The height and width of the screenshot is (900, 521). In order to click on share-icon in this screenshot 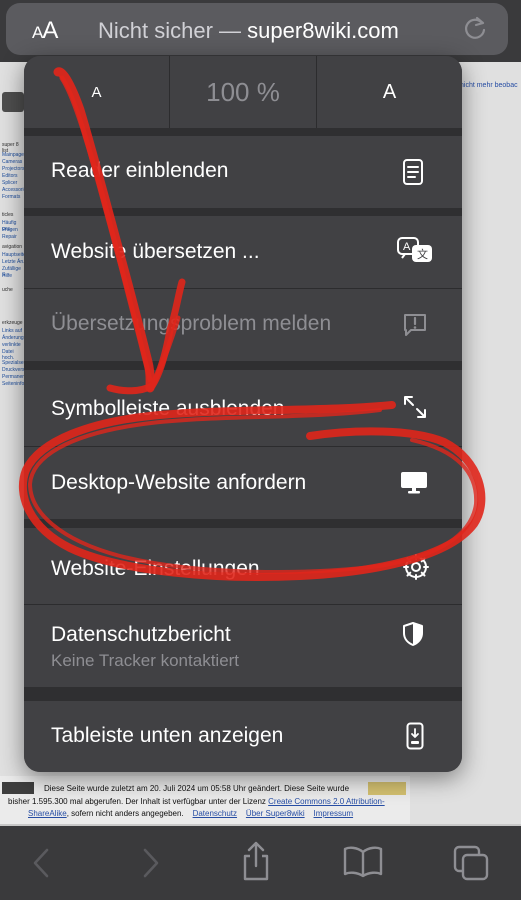, I will do `click(256, 861)`.